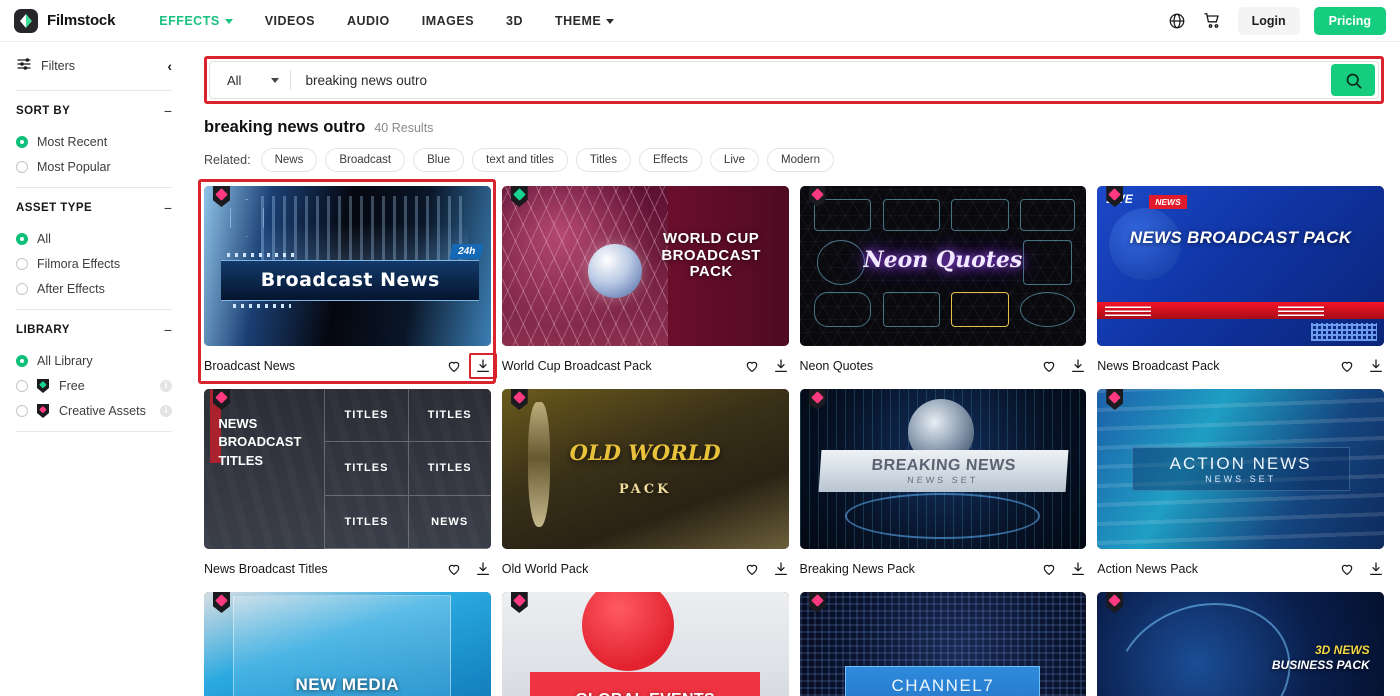 The width and height of the screenshot is (1400, 696). I want to click on asset-thumbnail: NEW MEDIA NEWS SET, so click(347, 644).